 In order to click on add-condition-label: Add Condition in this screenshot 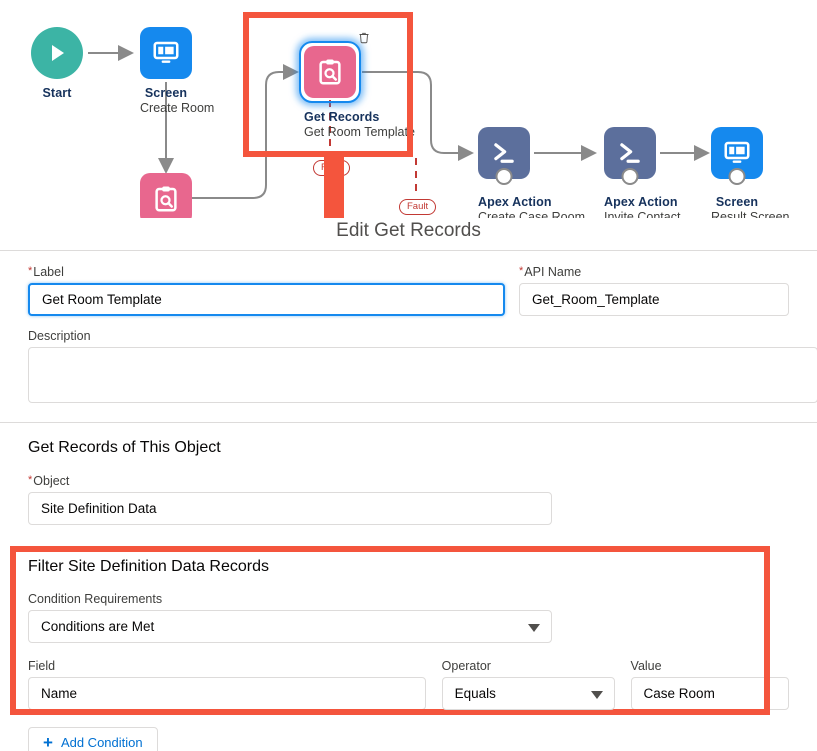, I will do `click(101, 742)`.